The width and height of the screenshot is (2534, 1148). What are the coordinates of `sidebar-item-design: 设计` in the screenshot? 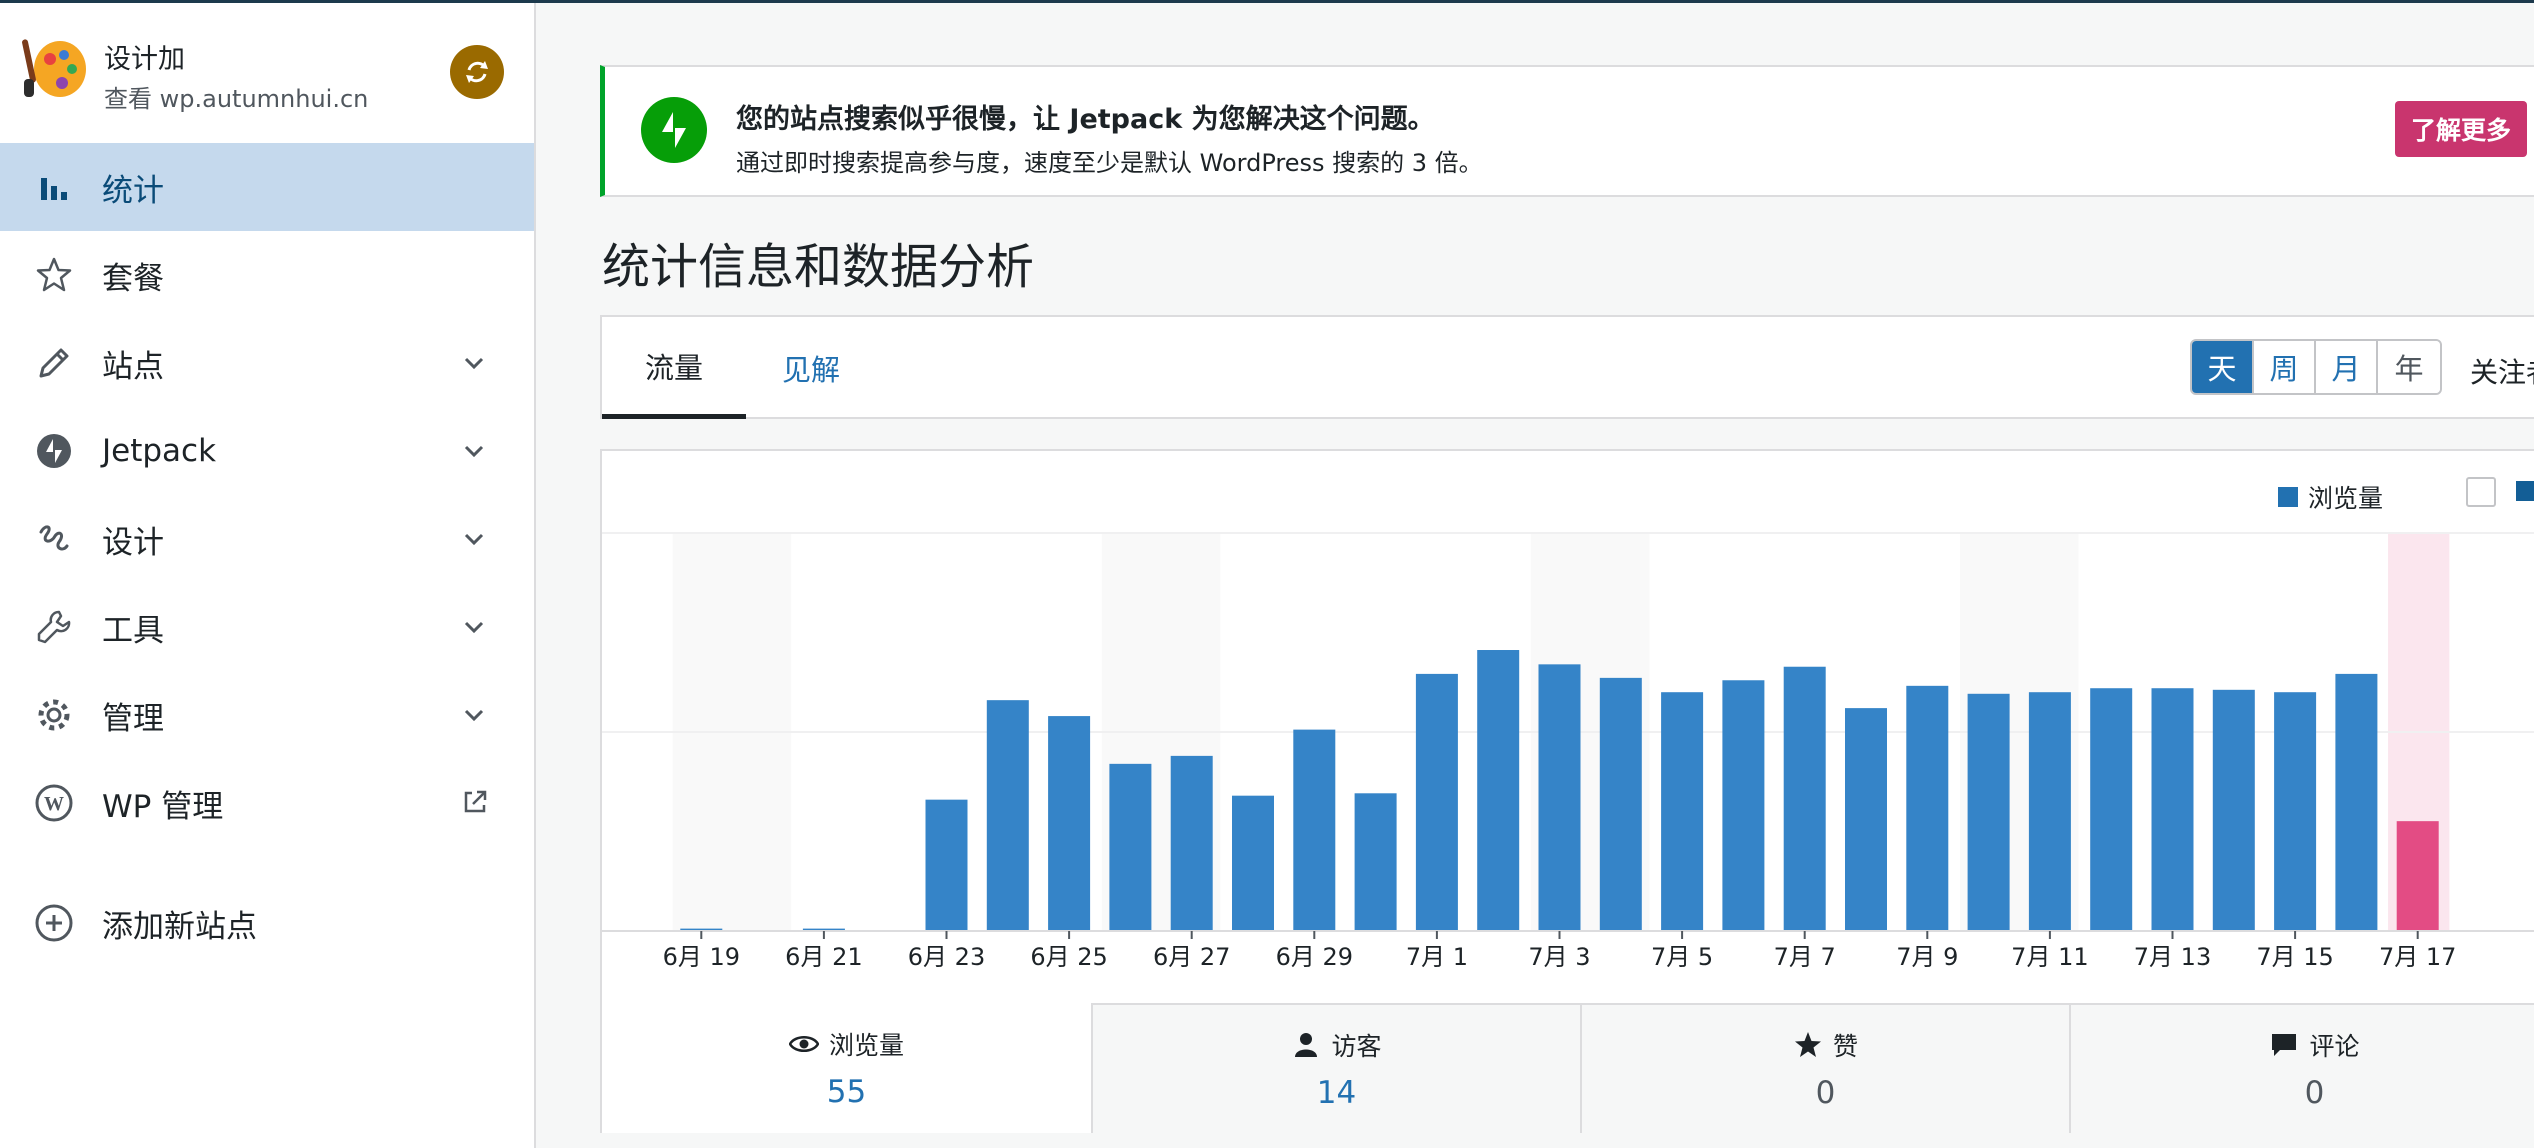 It's located at (267, 539).